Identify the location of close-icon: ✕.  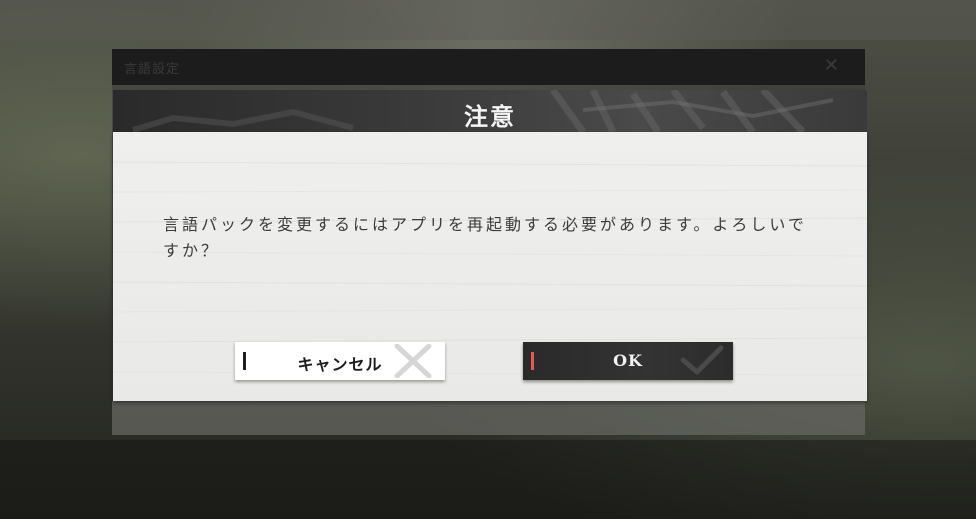
(831, 66).